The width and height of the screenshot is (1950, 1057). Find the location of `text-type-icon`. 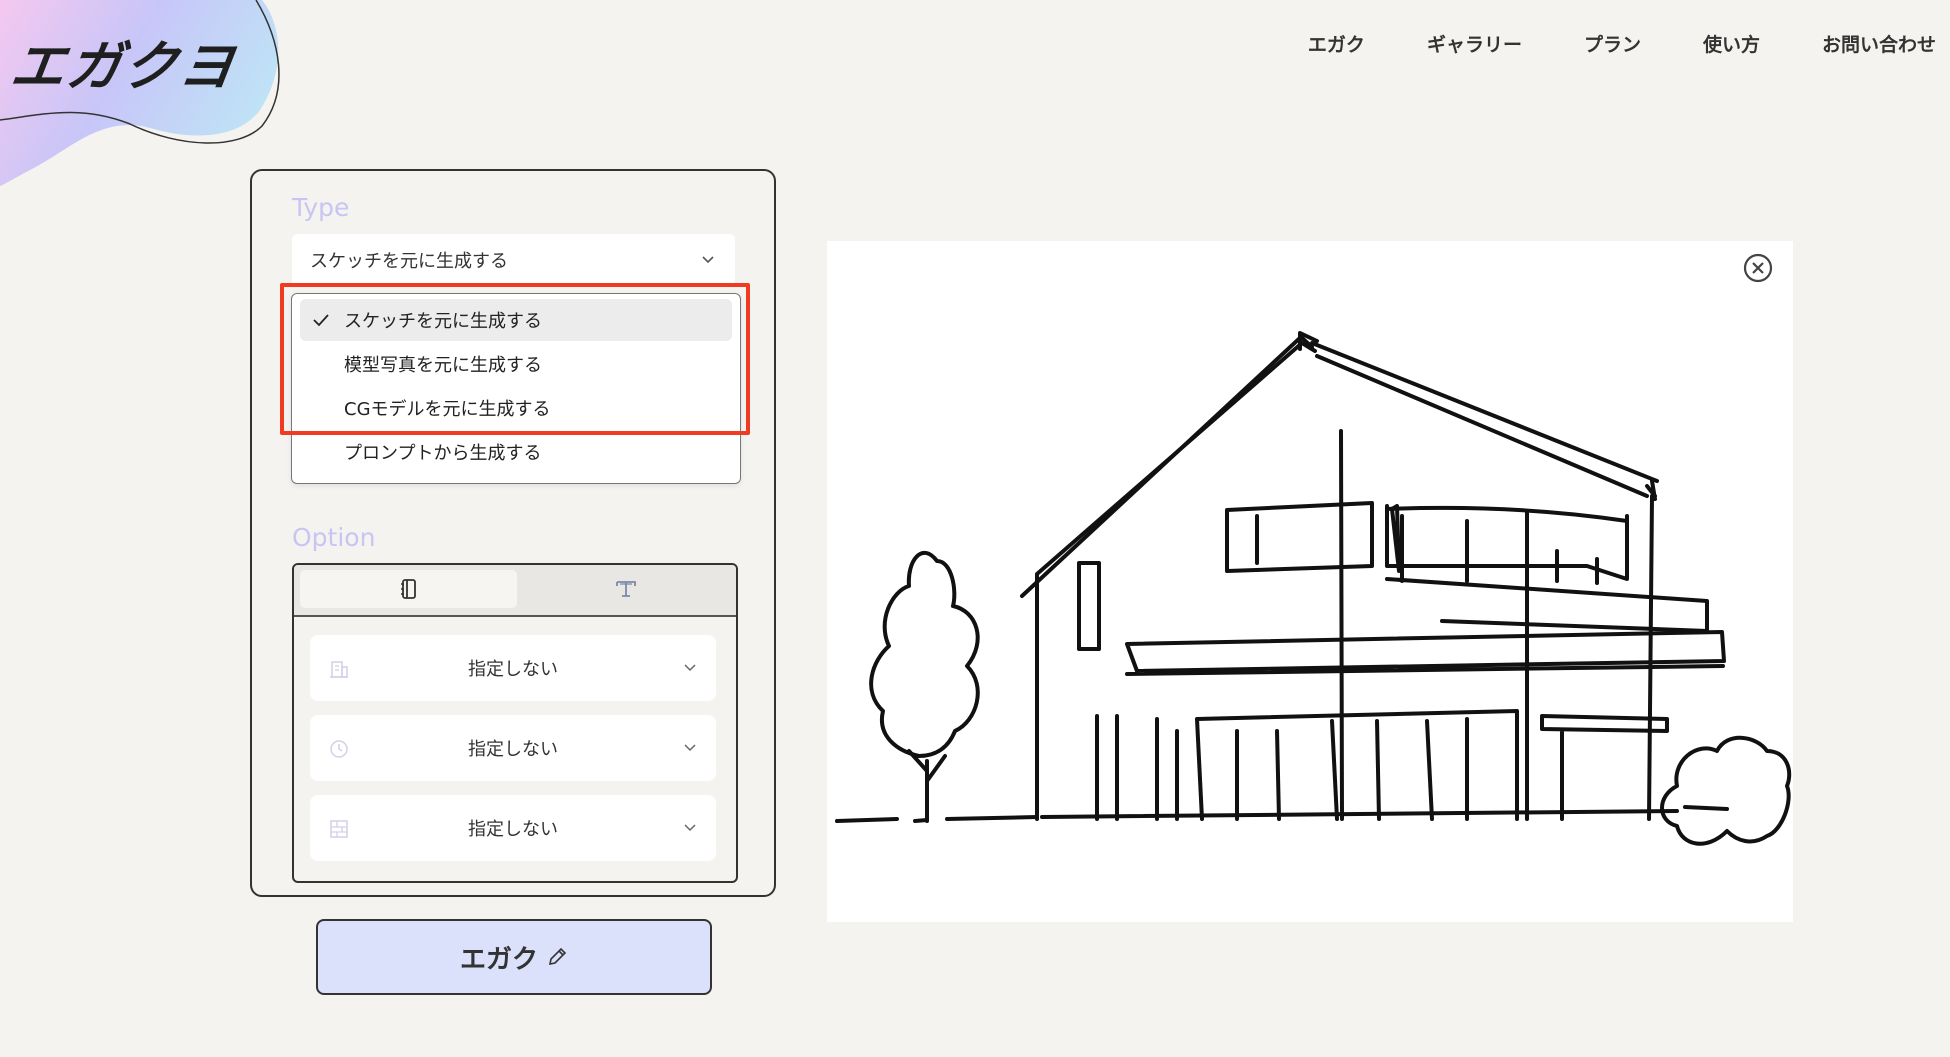

text-type-icon is located at coordinates (625, 589).